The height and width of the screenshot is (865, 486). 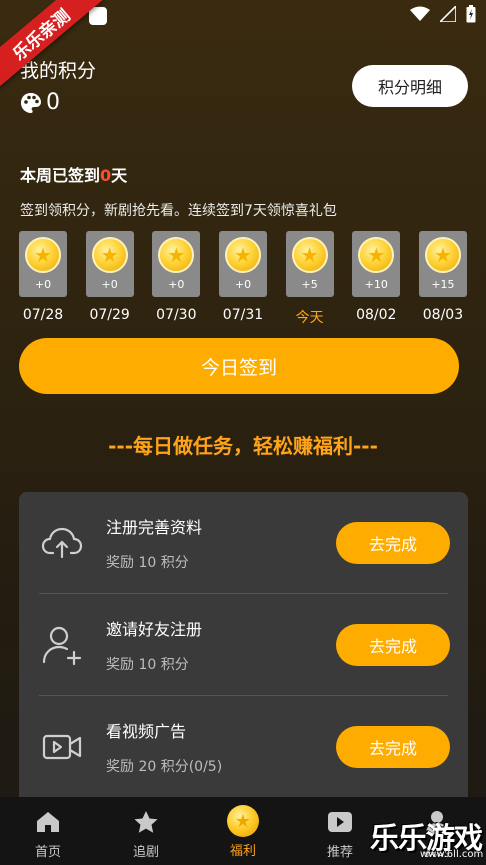 I want to click on checkin-day-today: ★ +5 今天, so click(x=309, y=279).